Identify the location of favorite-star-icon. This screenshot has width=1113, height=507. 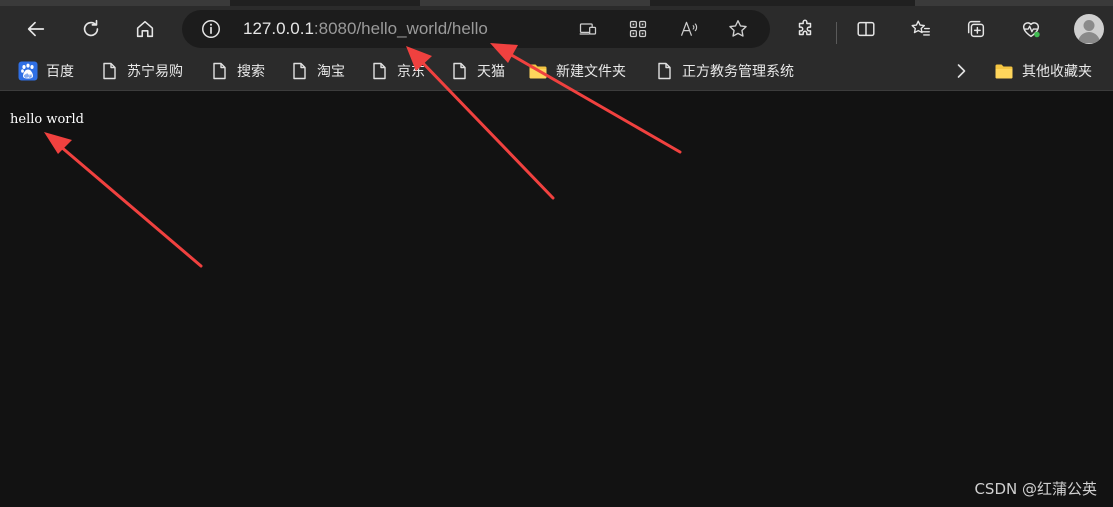
(738, 28).